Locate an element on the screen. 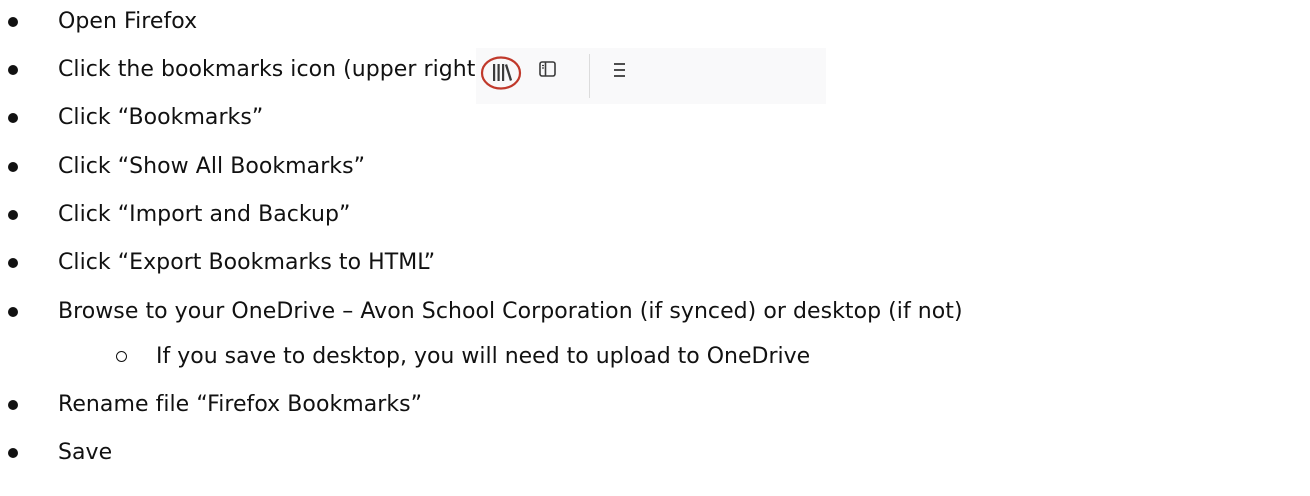 This screenshot has width=1310, height=496. step-text: Click “Show All Bookmarks” is located at coordinates (212, 166).